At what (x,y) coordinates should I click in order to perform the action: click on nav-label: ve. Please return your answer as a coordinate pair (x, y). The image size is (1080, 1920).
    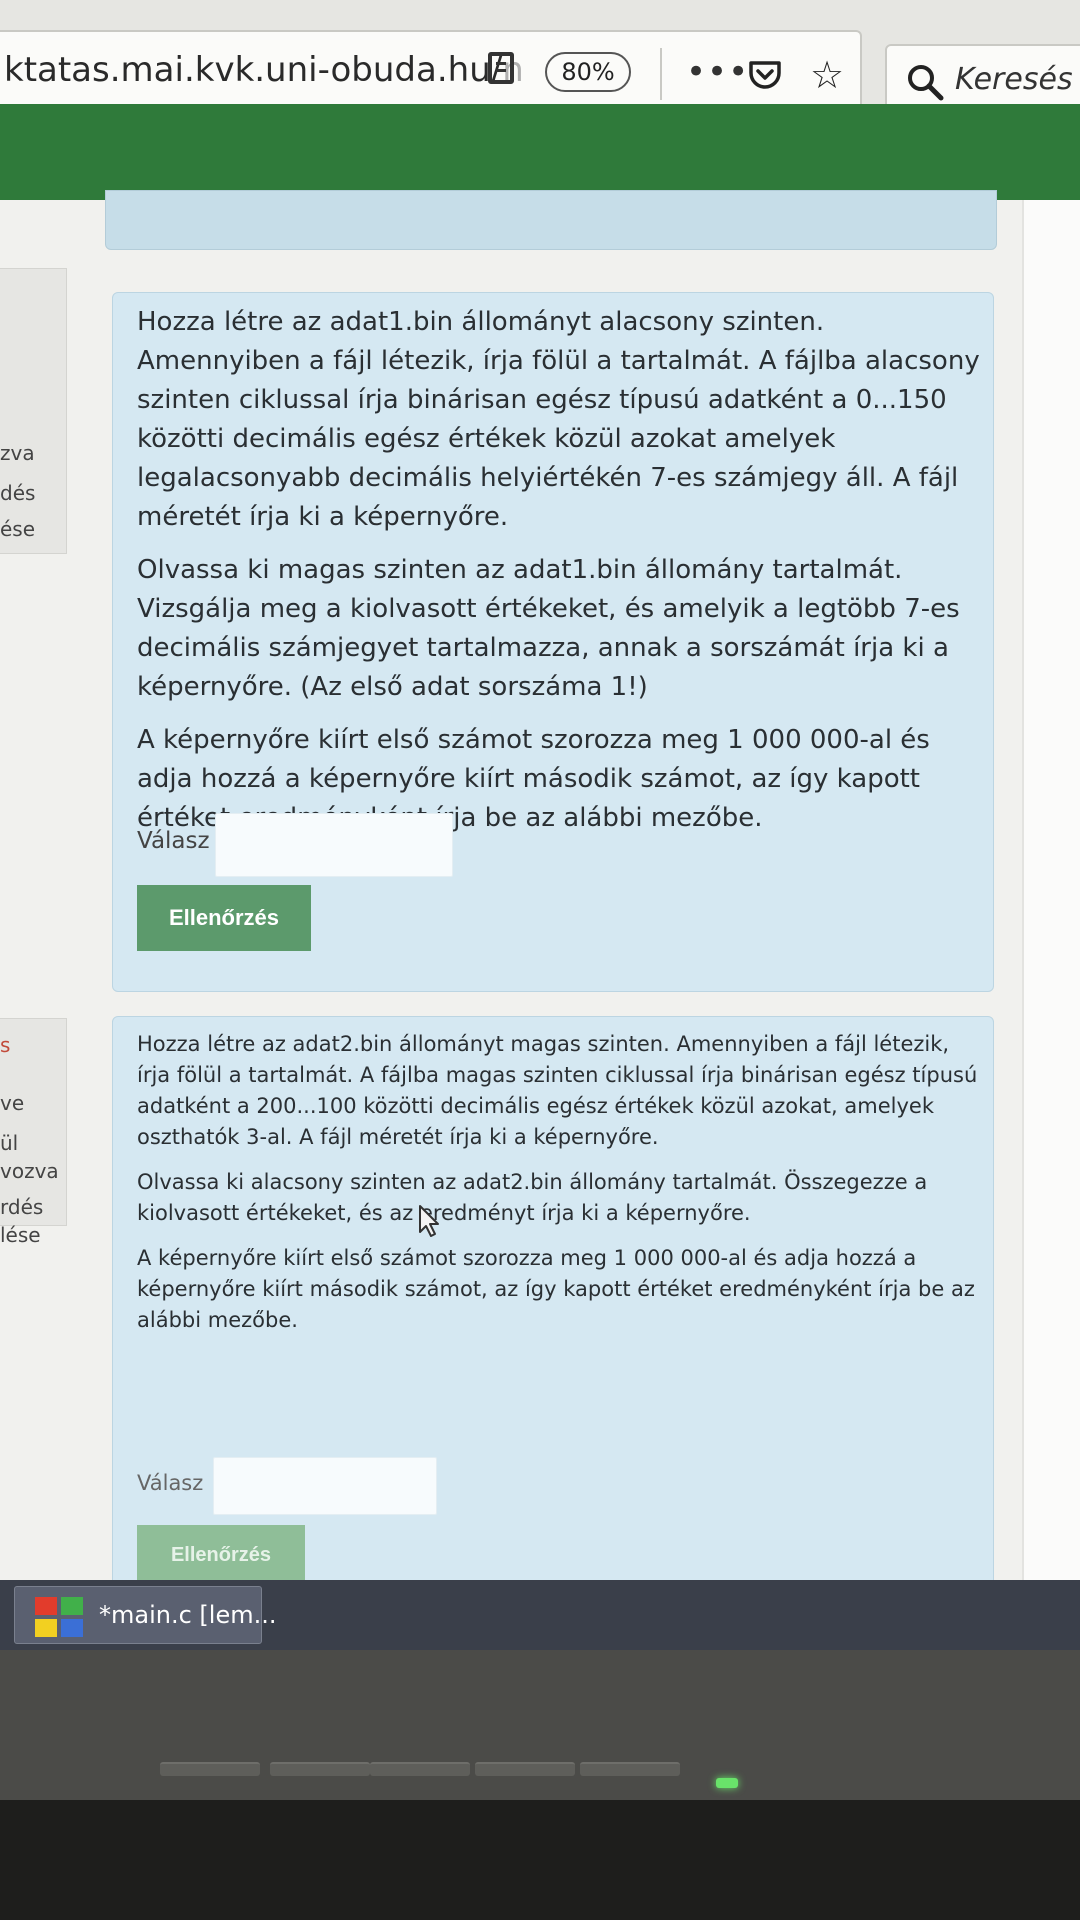
    Looking at the image, I should click on (12, 1103).